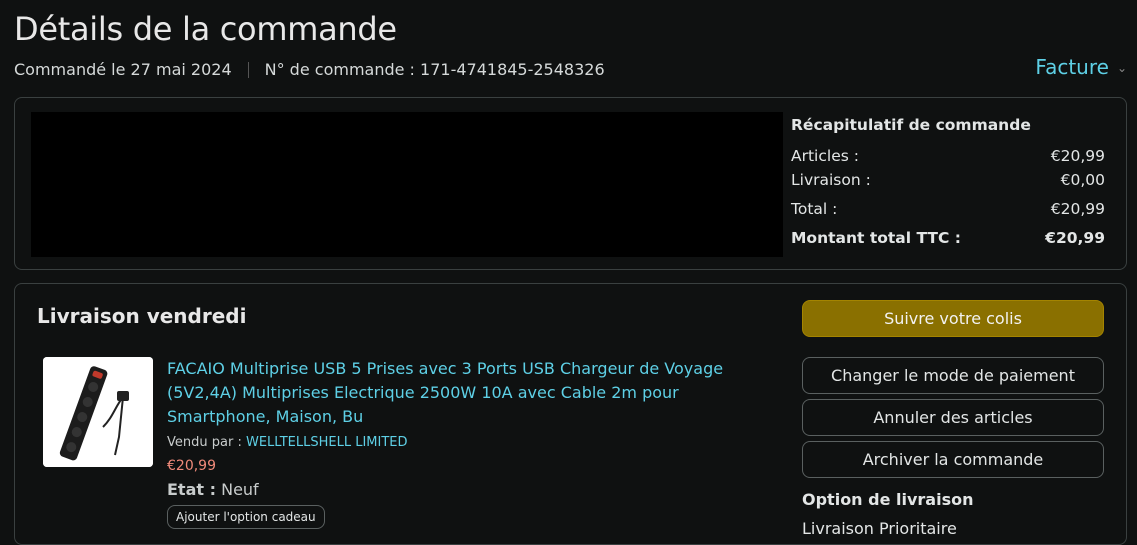 The width and height of the screenshot is (1137, 545). What do you see at coordinates (948, 209) in the screenshot?
I see `summary-row-total: Total : €20,99` at bounding box center [948, 209].